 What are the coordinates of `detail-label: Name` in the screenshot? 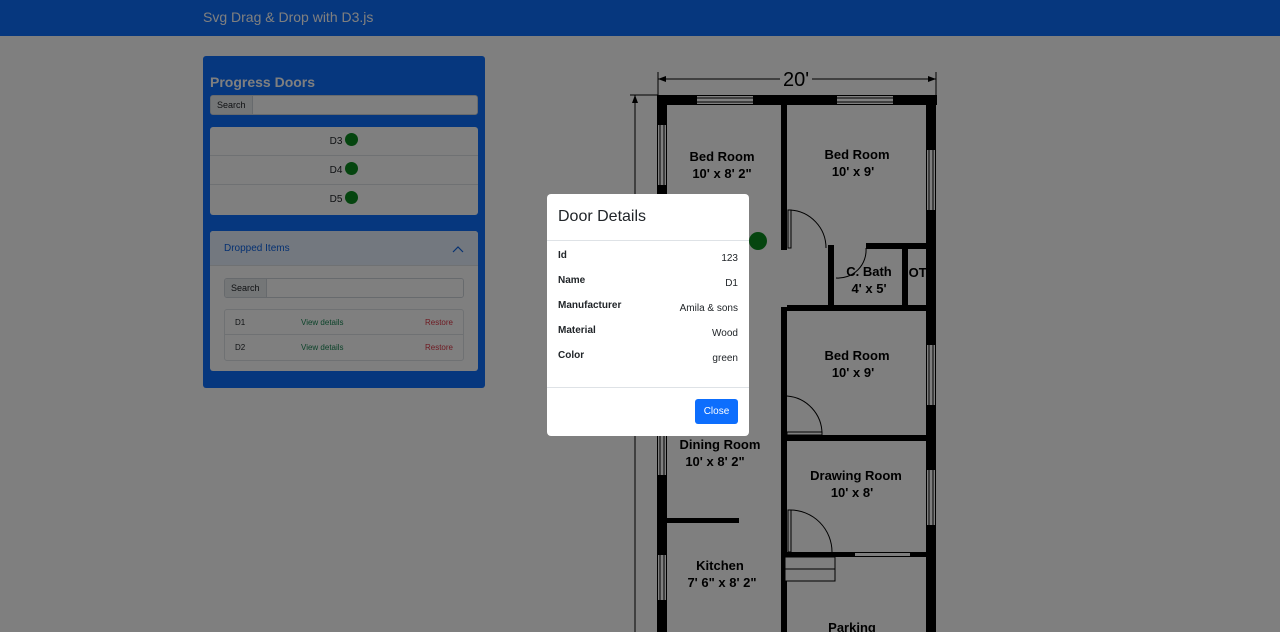 It's located at (572, 280).